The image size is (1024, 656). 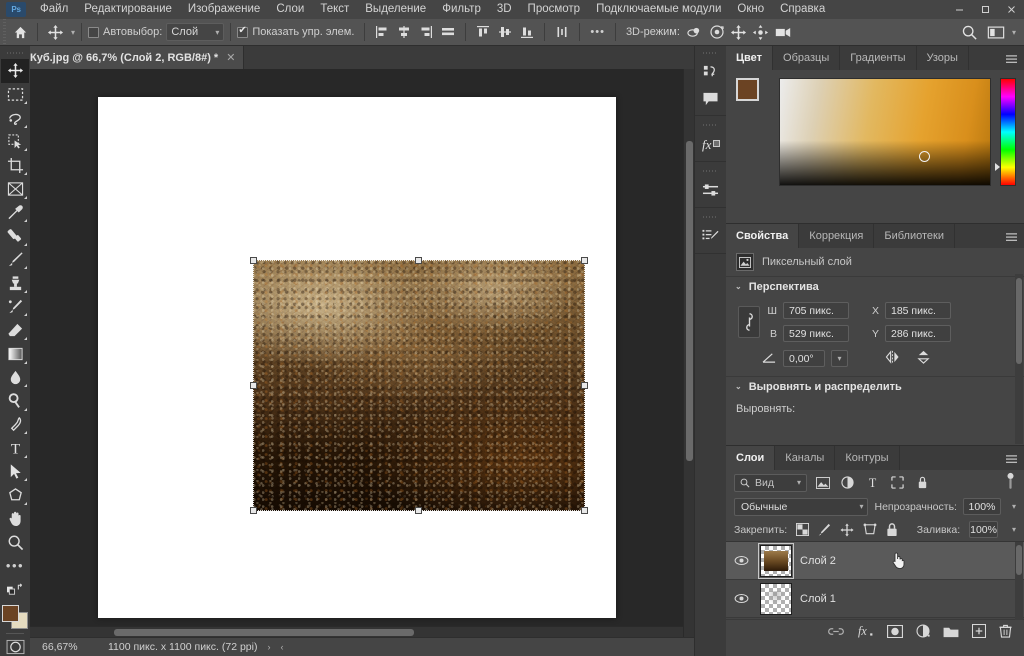 I want to click on menu-select: Выделение, so click(x=395, y=9).